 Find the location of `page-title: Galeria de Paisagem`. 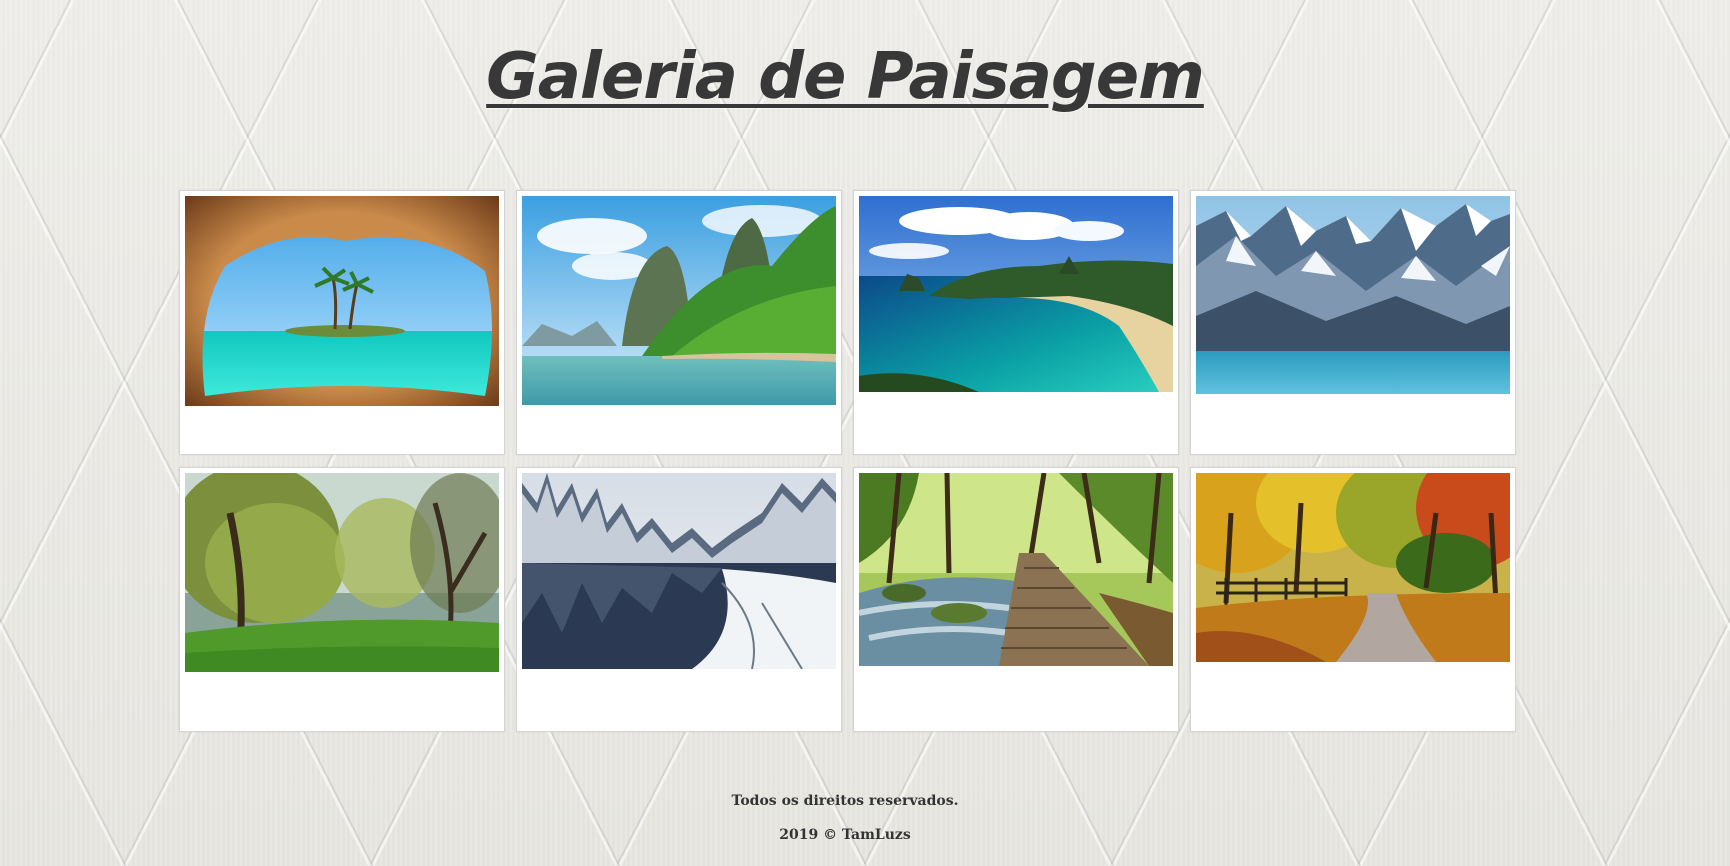

page-title: Galeria de Paisagem is located at coordinates (845, 77).